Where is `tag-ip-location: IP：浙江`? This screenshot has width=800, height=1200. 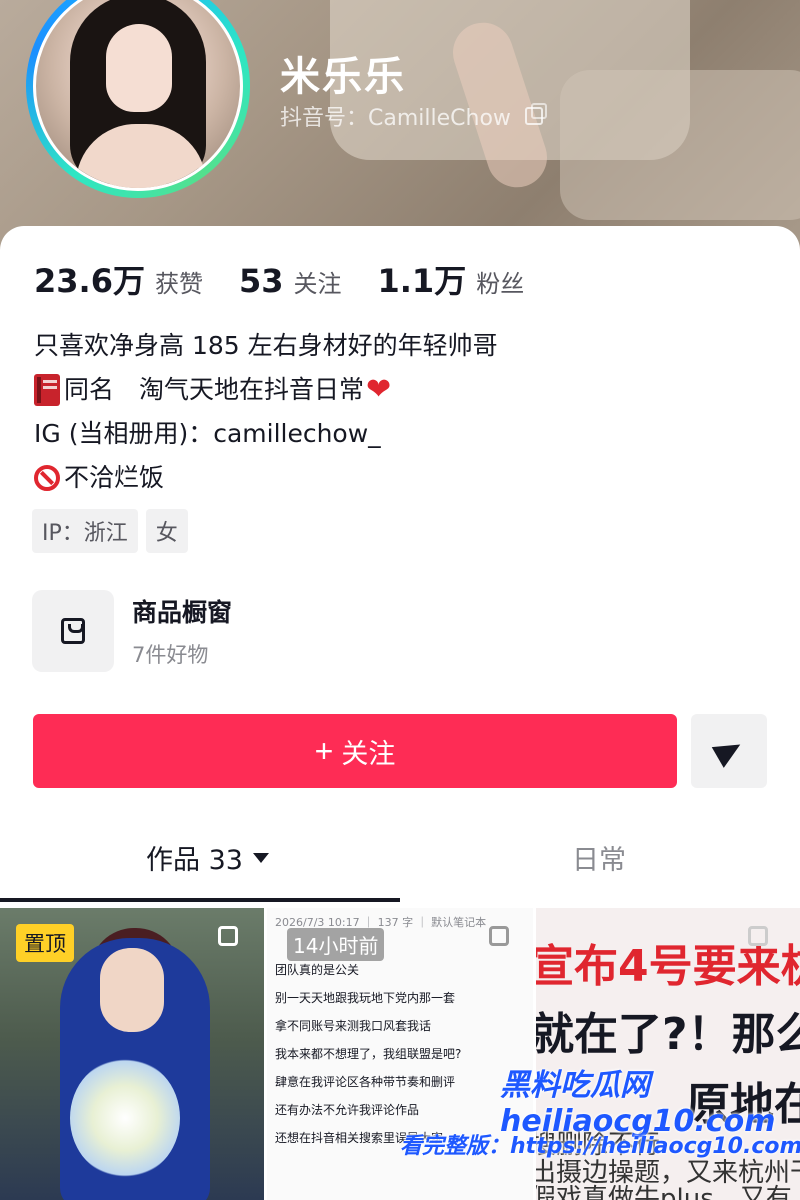 tag-ip-location: IP：浙江 is located at coordinates (85, 531).